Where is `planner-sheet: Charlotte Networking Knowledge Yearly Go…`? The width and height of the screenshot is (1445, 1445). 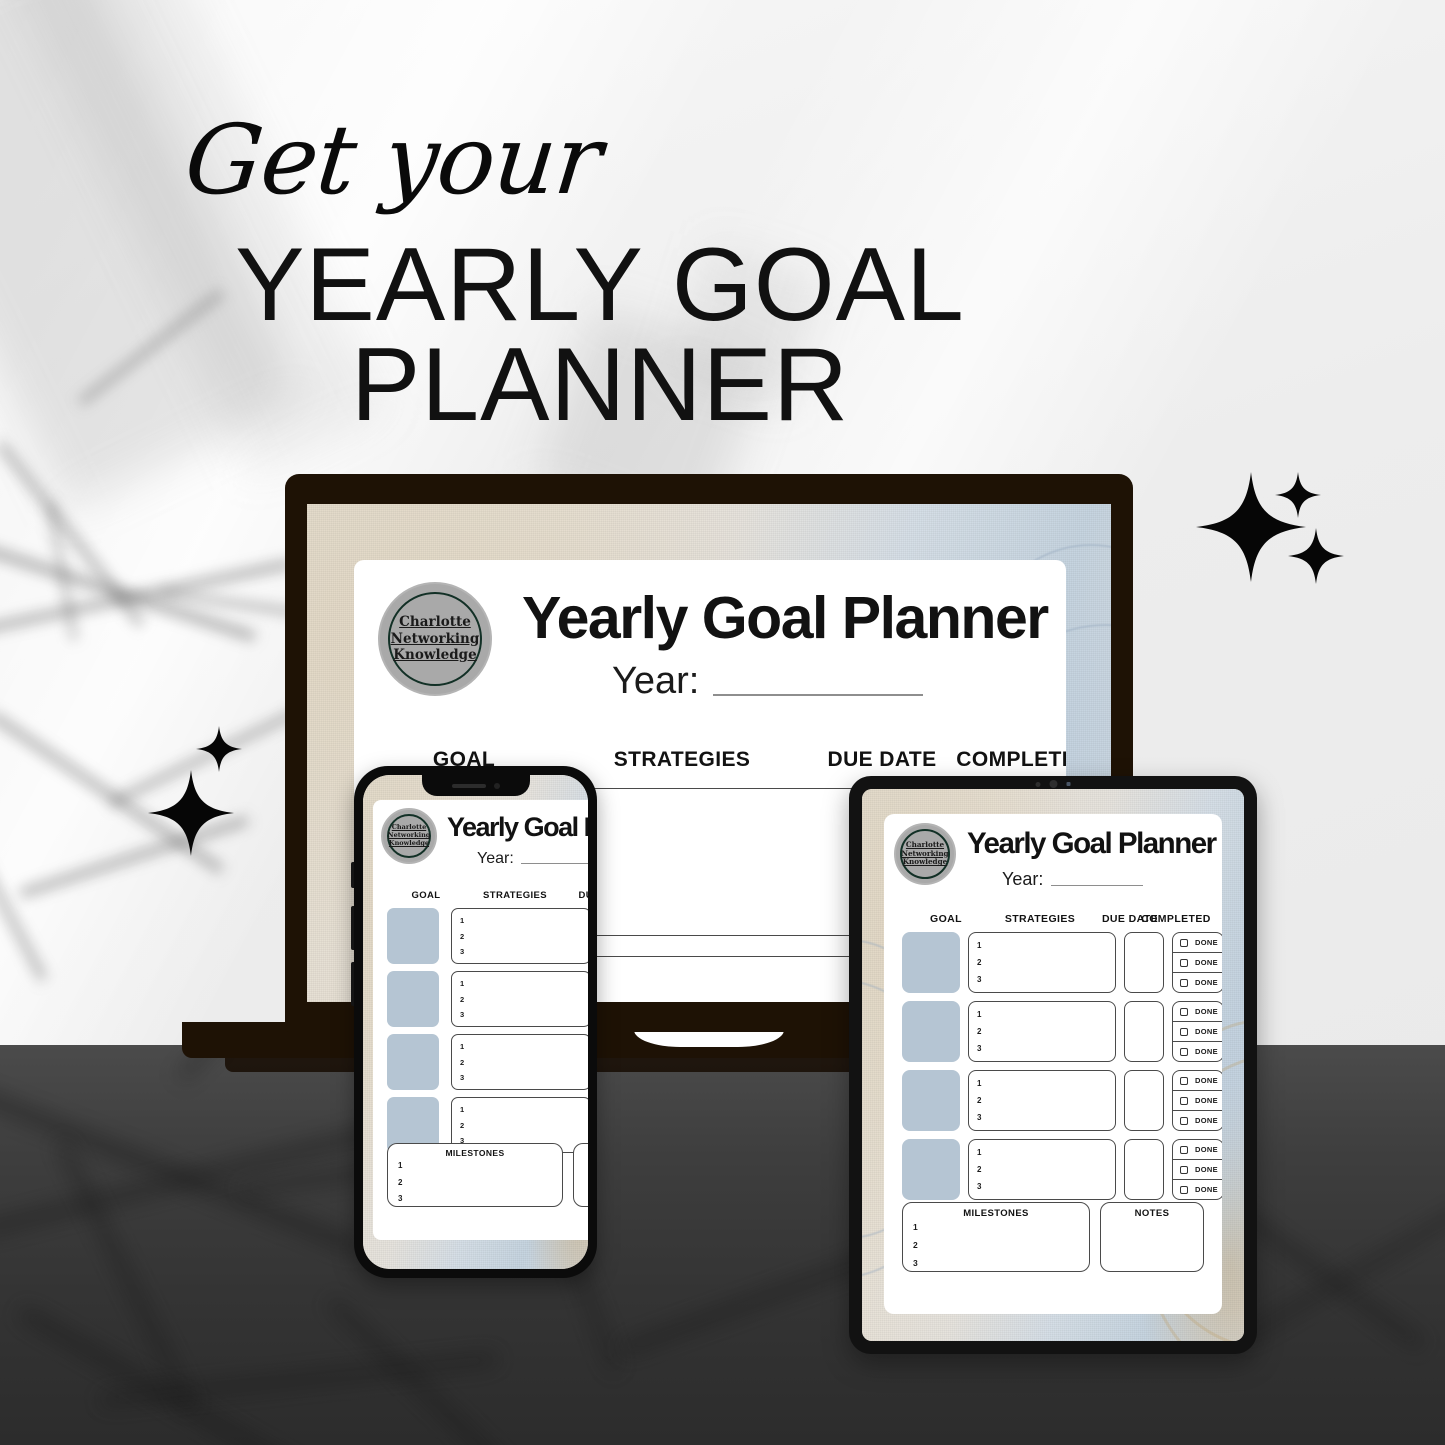
planner-sheet: Charlotte Networking Knowledge Yearly Go… is located at coordinates (1053, 1064).